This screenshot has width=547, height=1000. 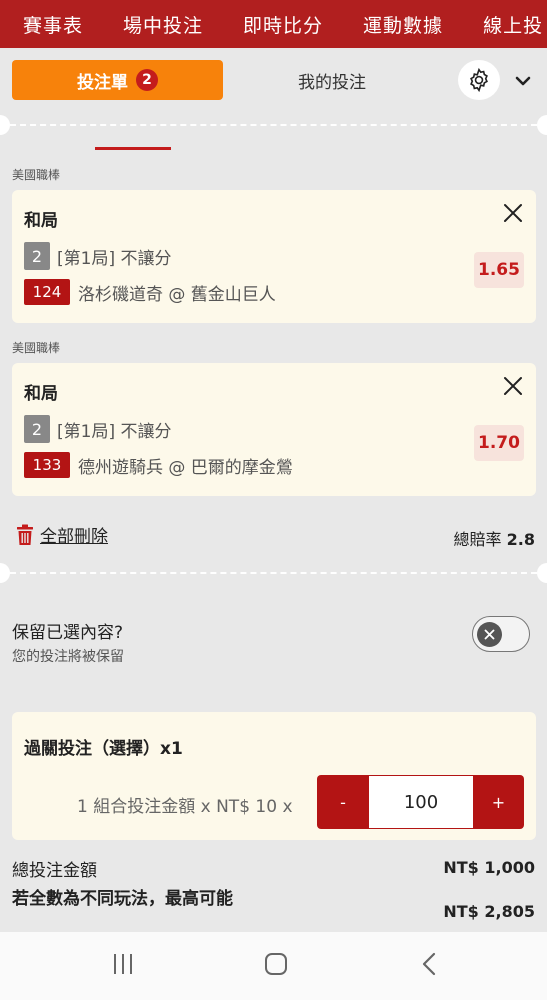 What do you see at coordinates (102, 82) in the screenshot?
I see `tab-betslip-label: 投注單` at bounding box center [102, 82].